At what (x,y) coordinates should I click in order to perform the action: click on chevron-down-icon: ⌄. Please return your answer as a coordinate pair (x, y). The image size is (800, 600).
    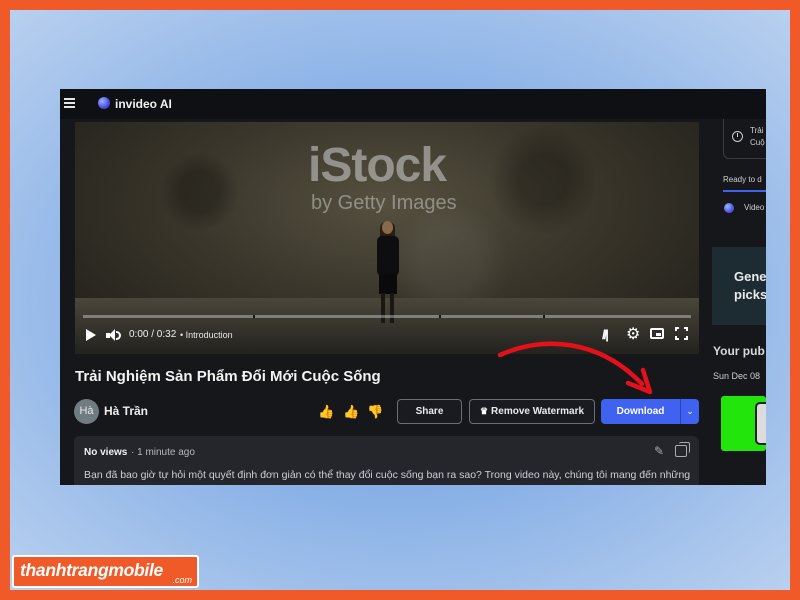
    Looking at the image, I should click on (689, 411).